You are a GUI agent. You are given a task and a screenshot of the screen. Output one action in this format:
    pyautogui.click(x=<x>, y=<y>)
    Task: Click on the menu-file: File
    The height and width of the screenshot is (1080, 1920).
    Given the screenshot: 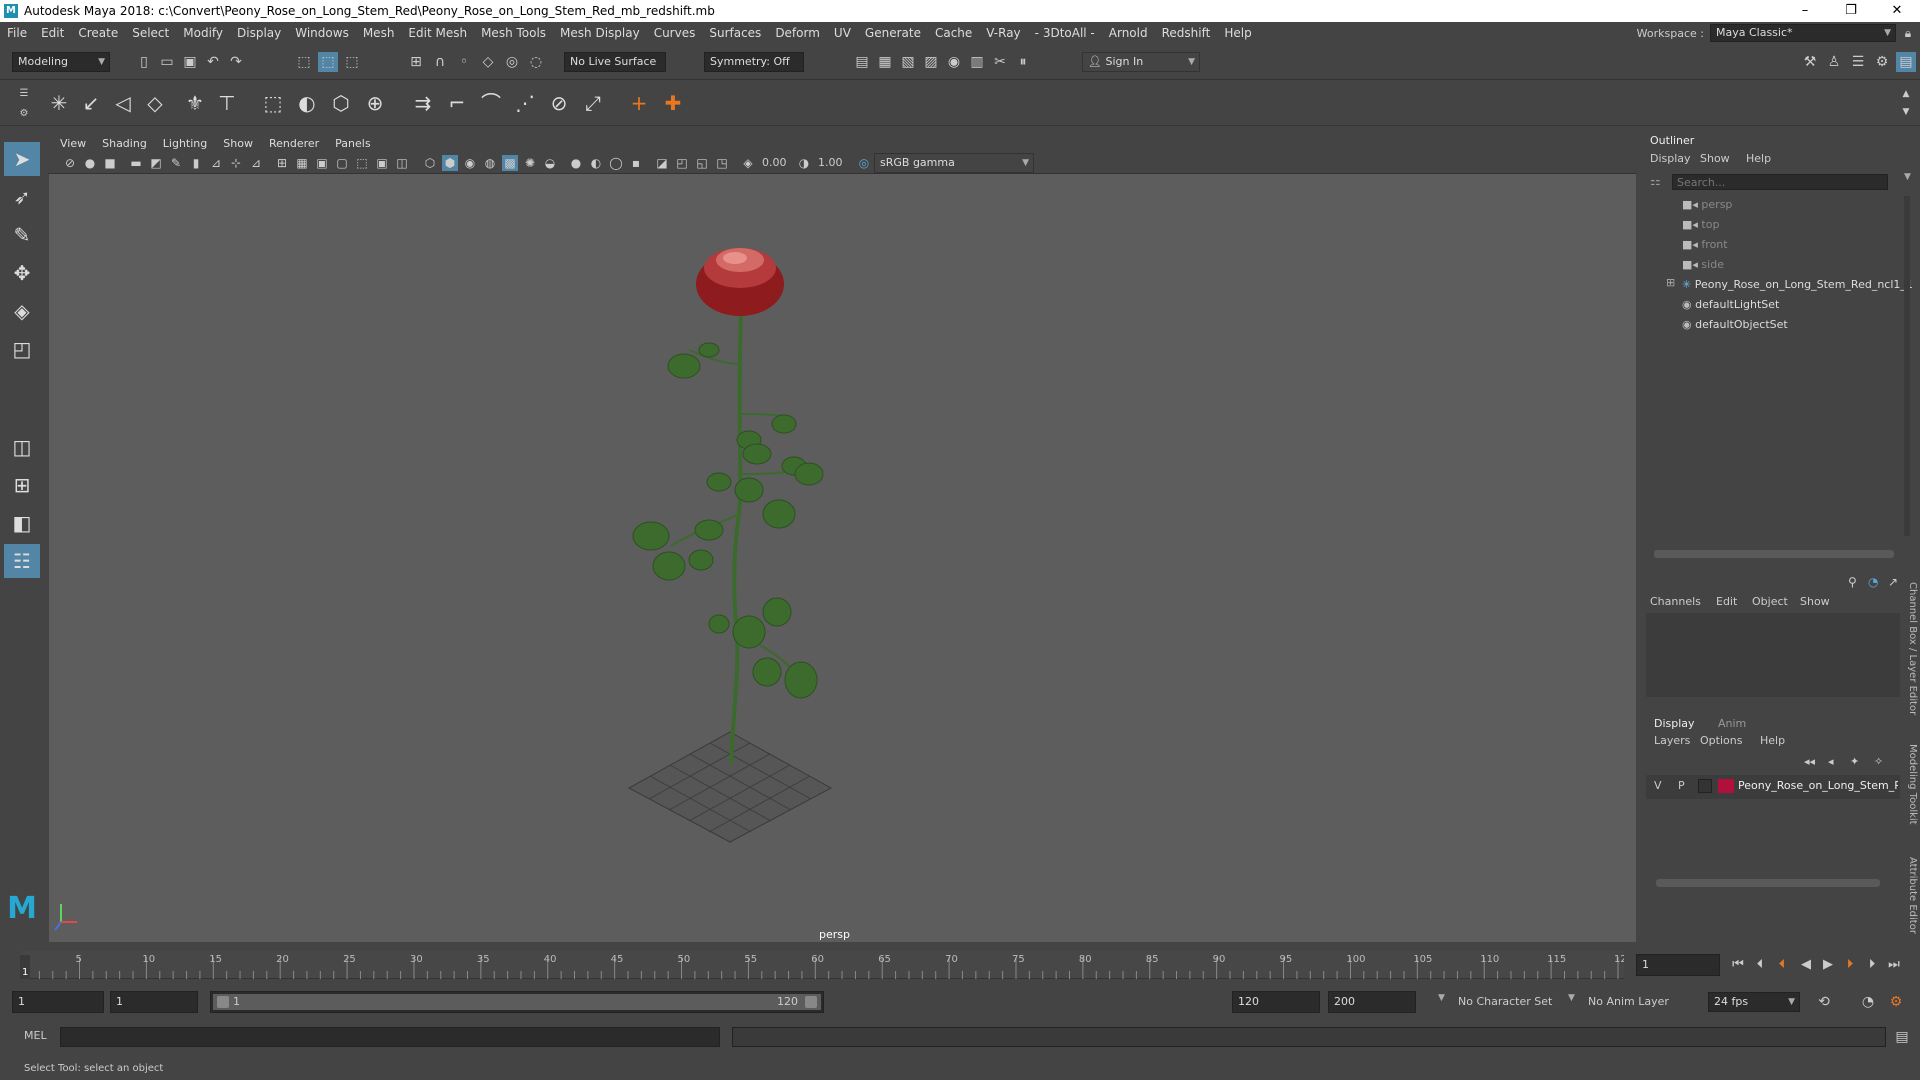 What is the action you would take?
    pyautogui.click(x=17, y=33)
    